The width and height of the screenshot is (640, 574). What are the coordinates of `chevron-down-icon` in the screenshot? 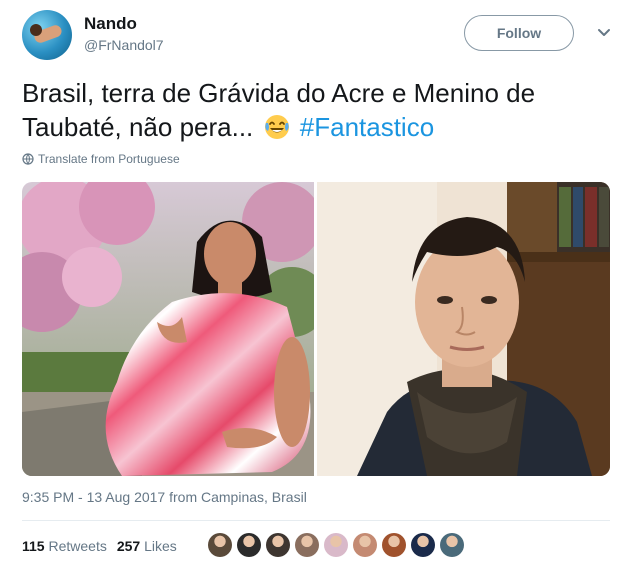 It's located at (604, 32).